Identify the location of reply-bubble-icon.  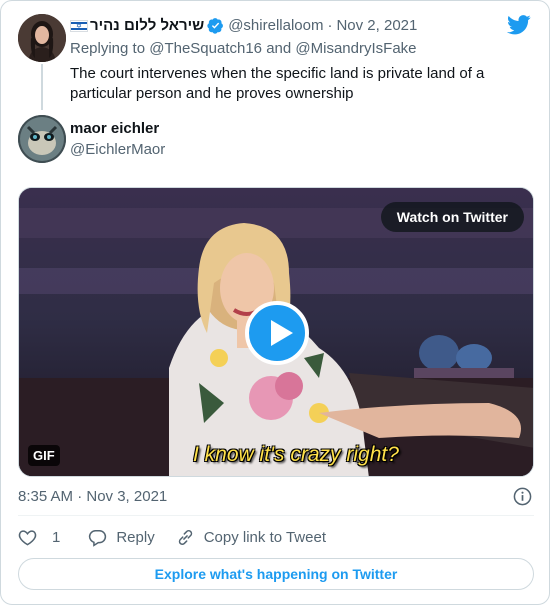
(98, 538).